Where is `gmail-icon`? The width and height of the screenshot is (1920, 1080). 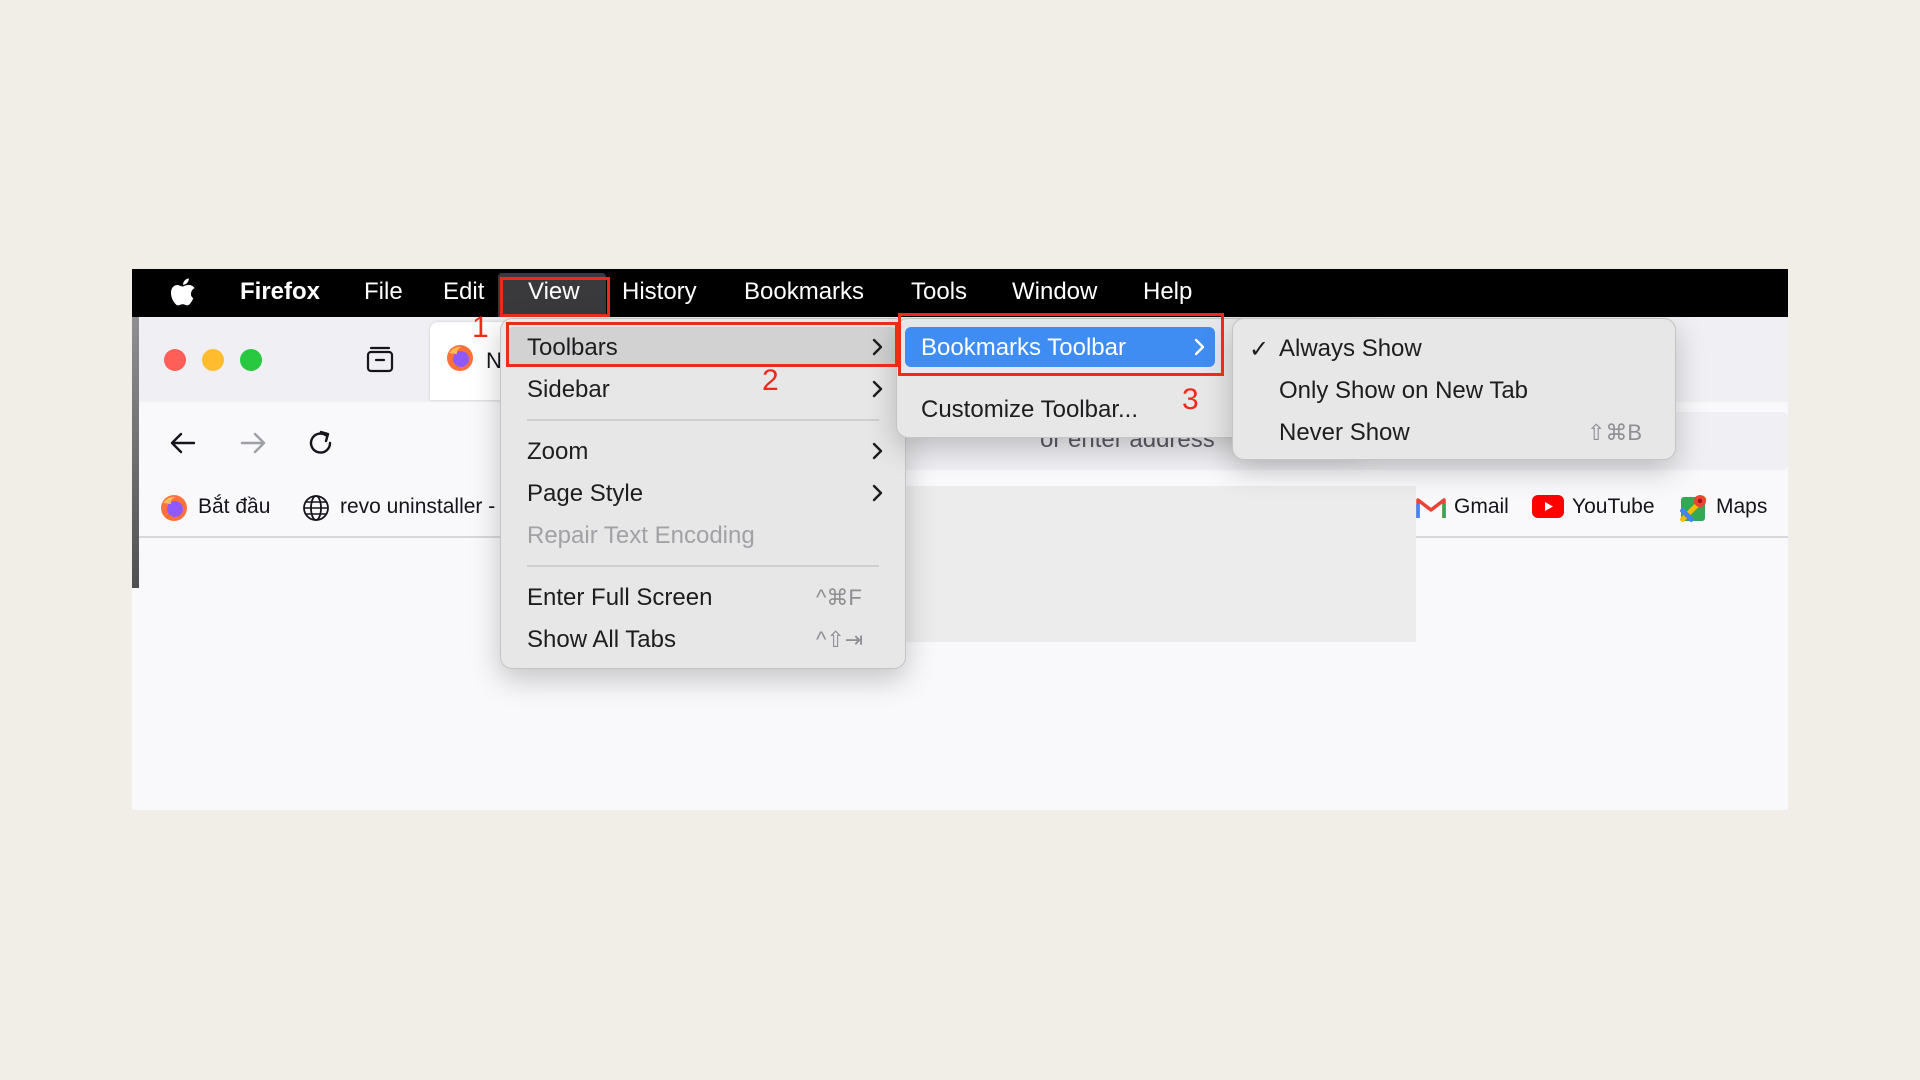 gmail-icon is located at coordinates (1431, 508).